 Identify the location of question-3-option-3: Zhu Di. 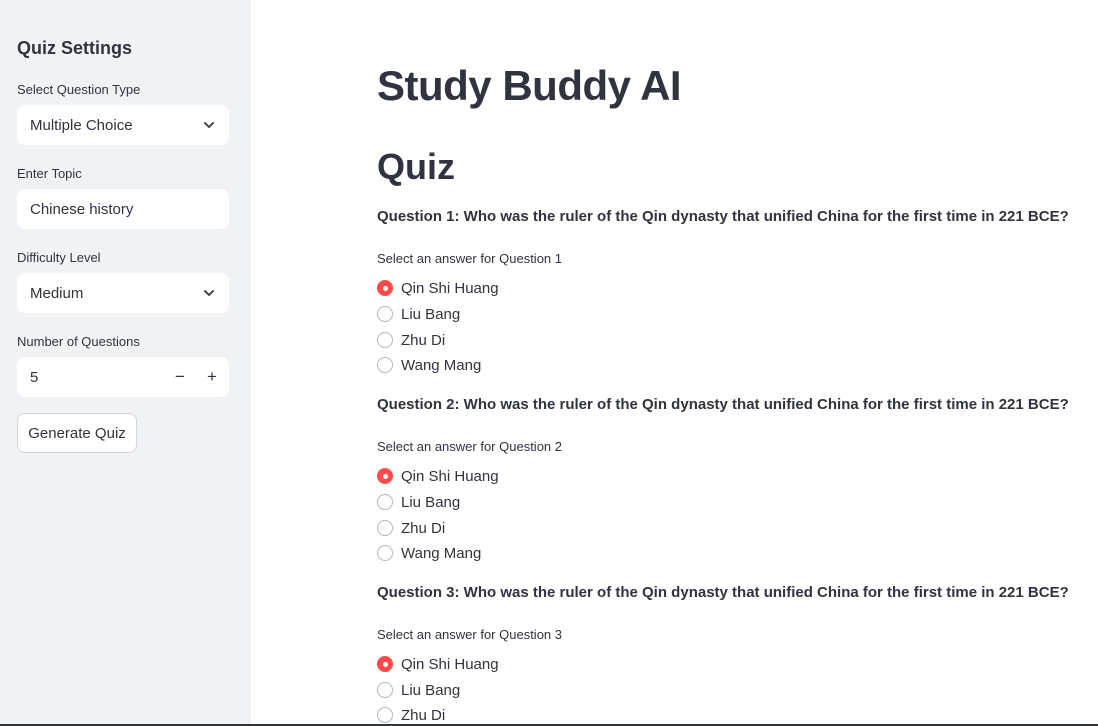
(411, 715).